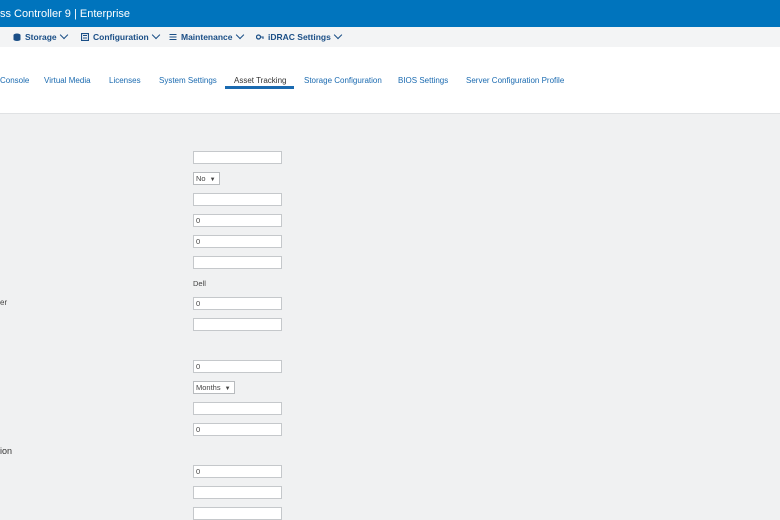  I want to click on menu-storage: Storage, so click(40, 36).